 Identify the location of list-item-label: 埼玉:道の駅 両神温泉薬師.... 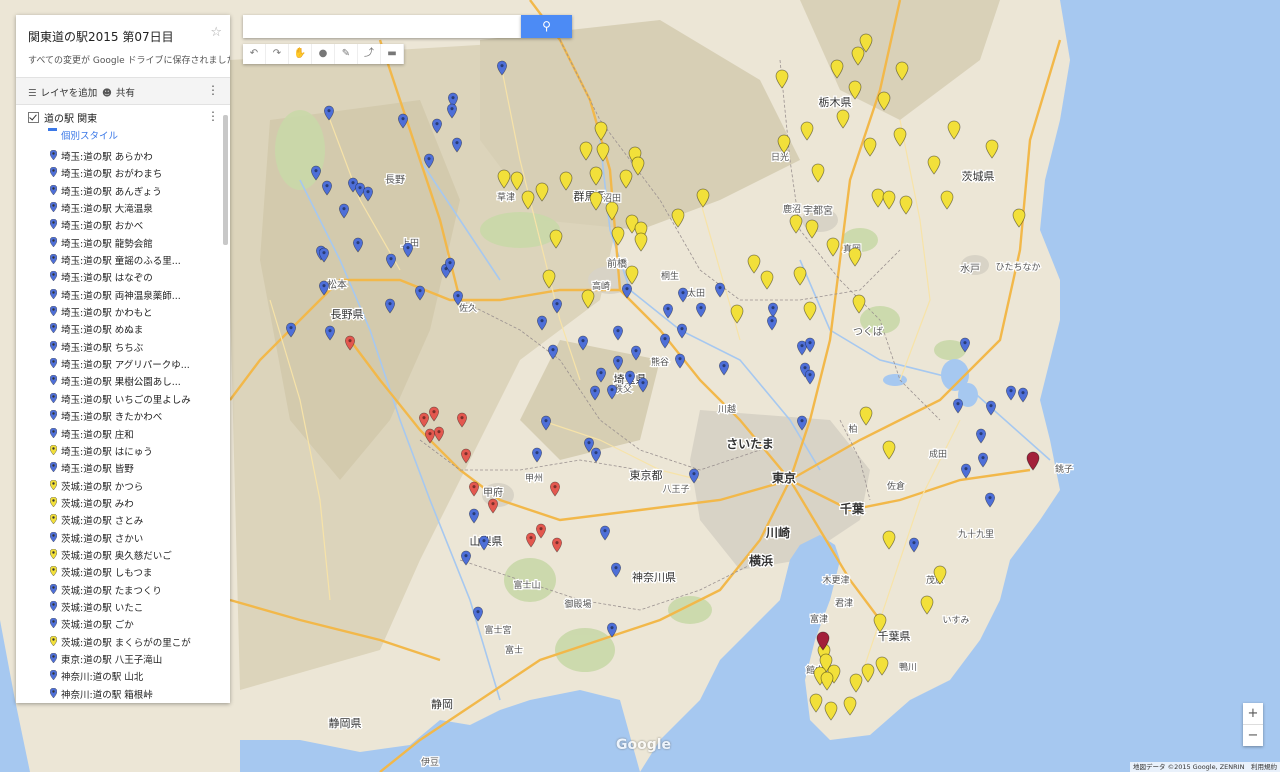
(121, 296).